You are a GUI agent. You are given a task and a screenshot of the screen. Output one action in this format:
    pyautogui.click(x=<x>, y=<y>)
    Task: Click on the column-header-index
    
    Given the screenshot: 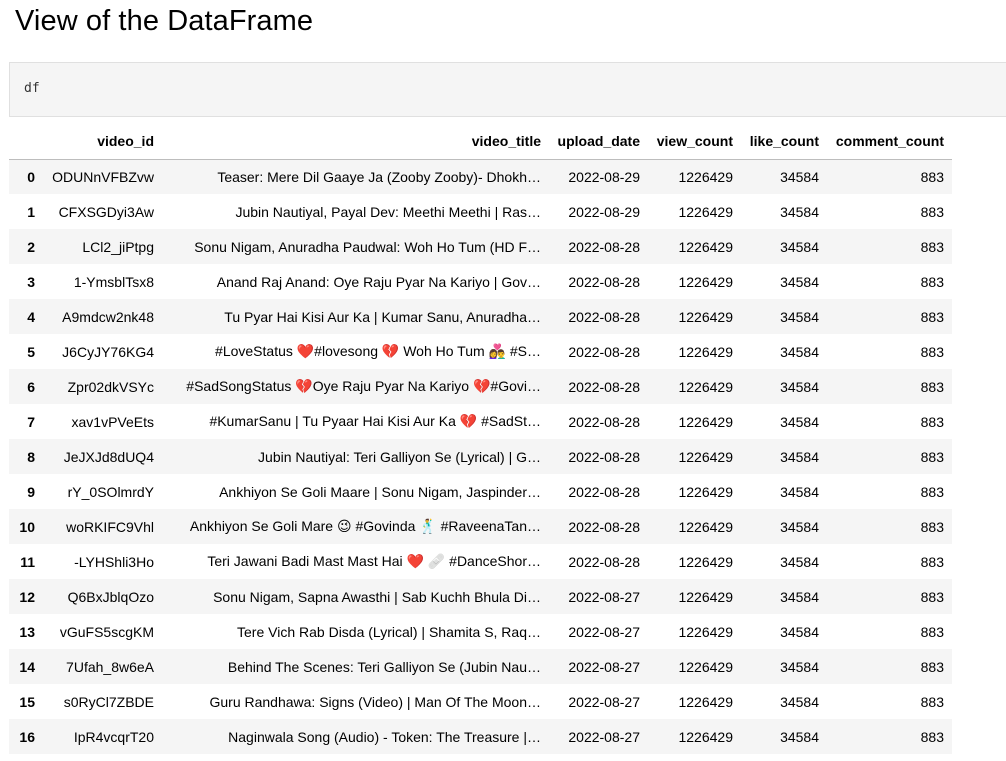 What is the action you would take?
    pyautogui.click(x=26, y=142)
    